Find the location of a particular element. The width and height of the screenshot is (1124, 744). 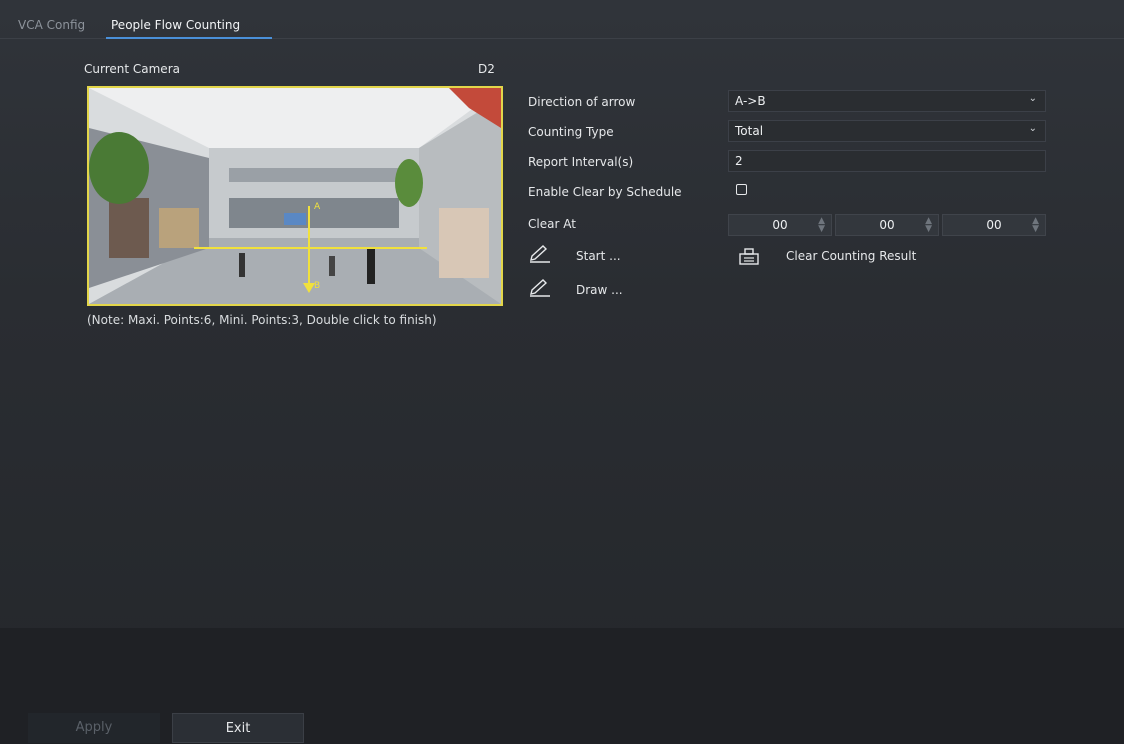

camera-preview: A B is located at coordinates (295, 196).